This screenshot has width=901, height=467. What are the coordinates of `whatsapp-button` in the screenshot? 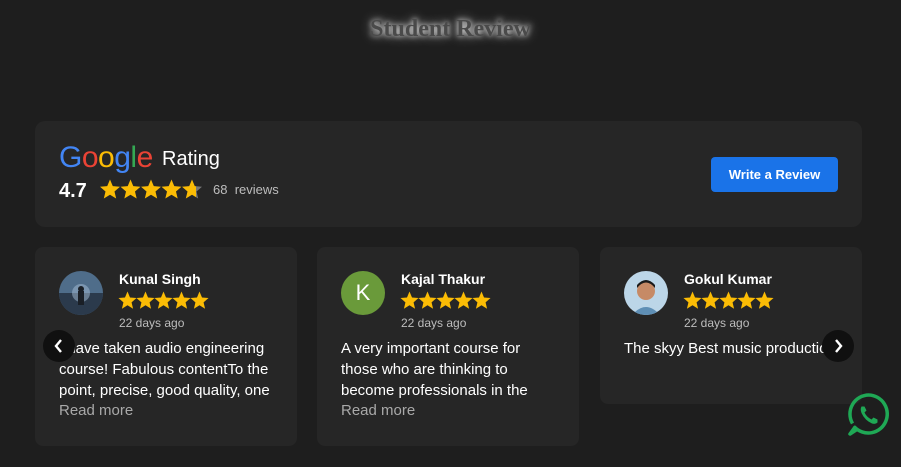 It's located at (869, 415).